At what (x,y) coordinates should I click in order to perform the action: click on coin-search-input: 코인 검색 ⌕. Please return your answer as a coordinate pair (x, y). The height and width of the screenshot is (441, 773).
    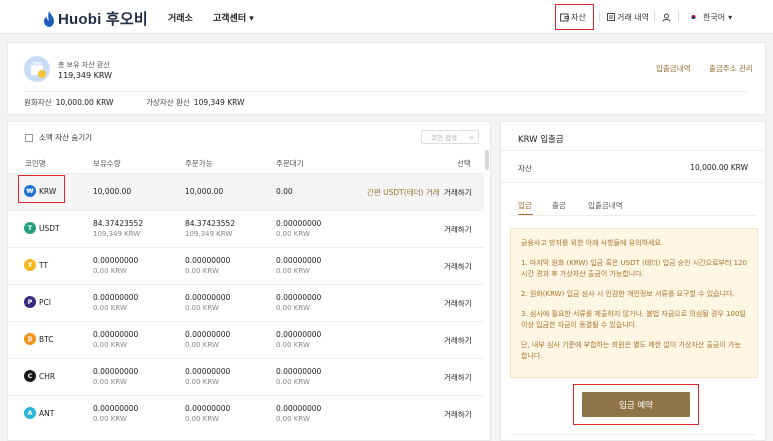
    Looking at the image, I should click on (450, 137).